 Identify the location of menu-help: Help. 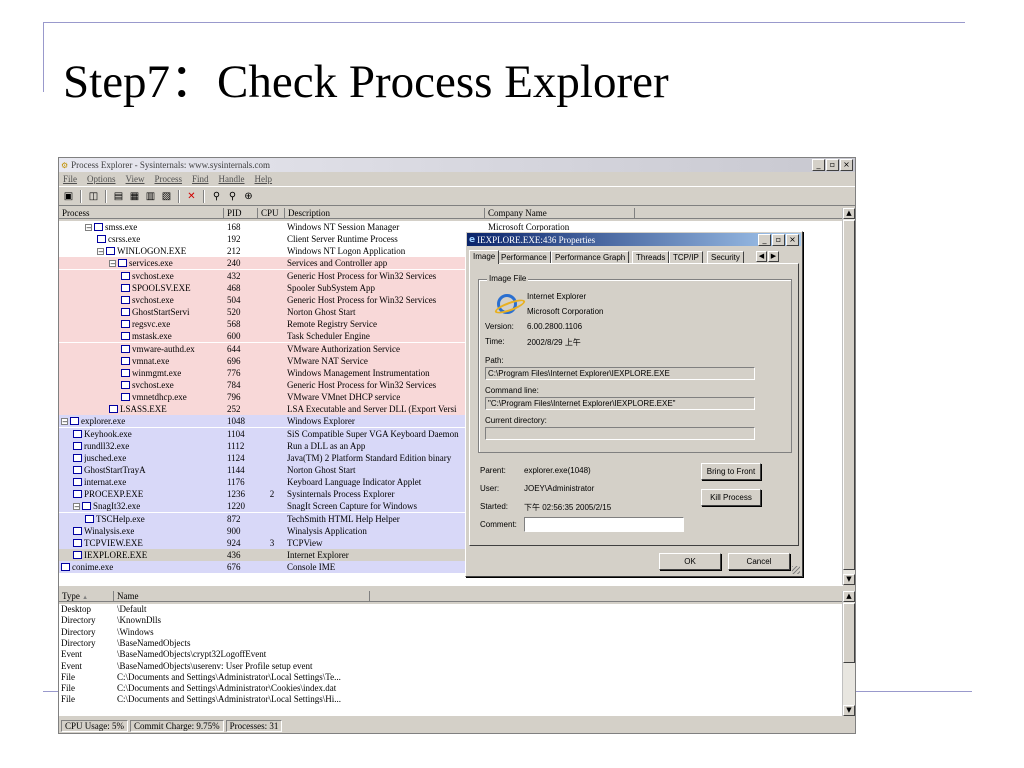
(264, 179).